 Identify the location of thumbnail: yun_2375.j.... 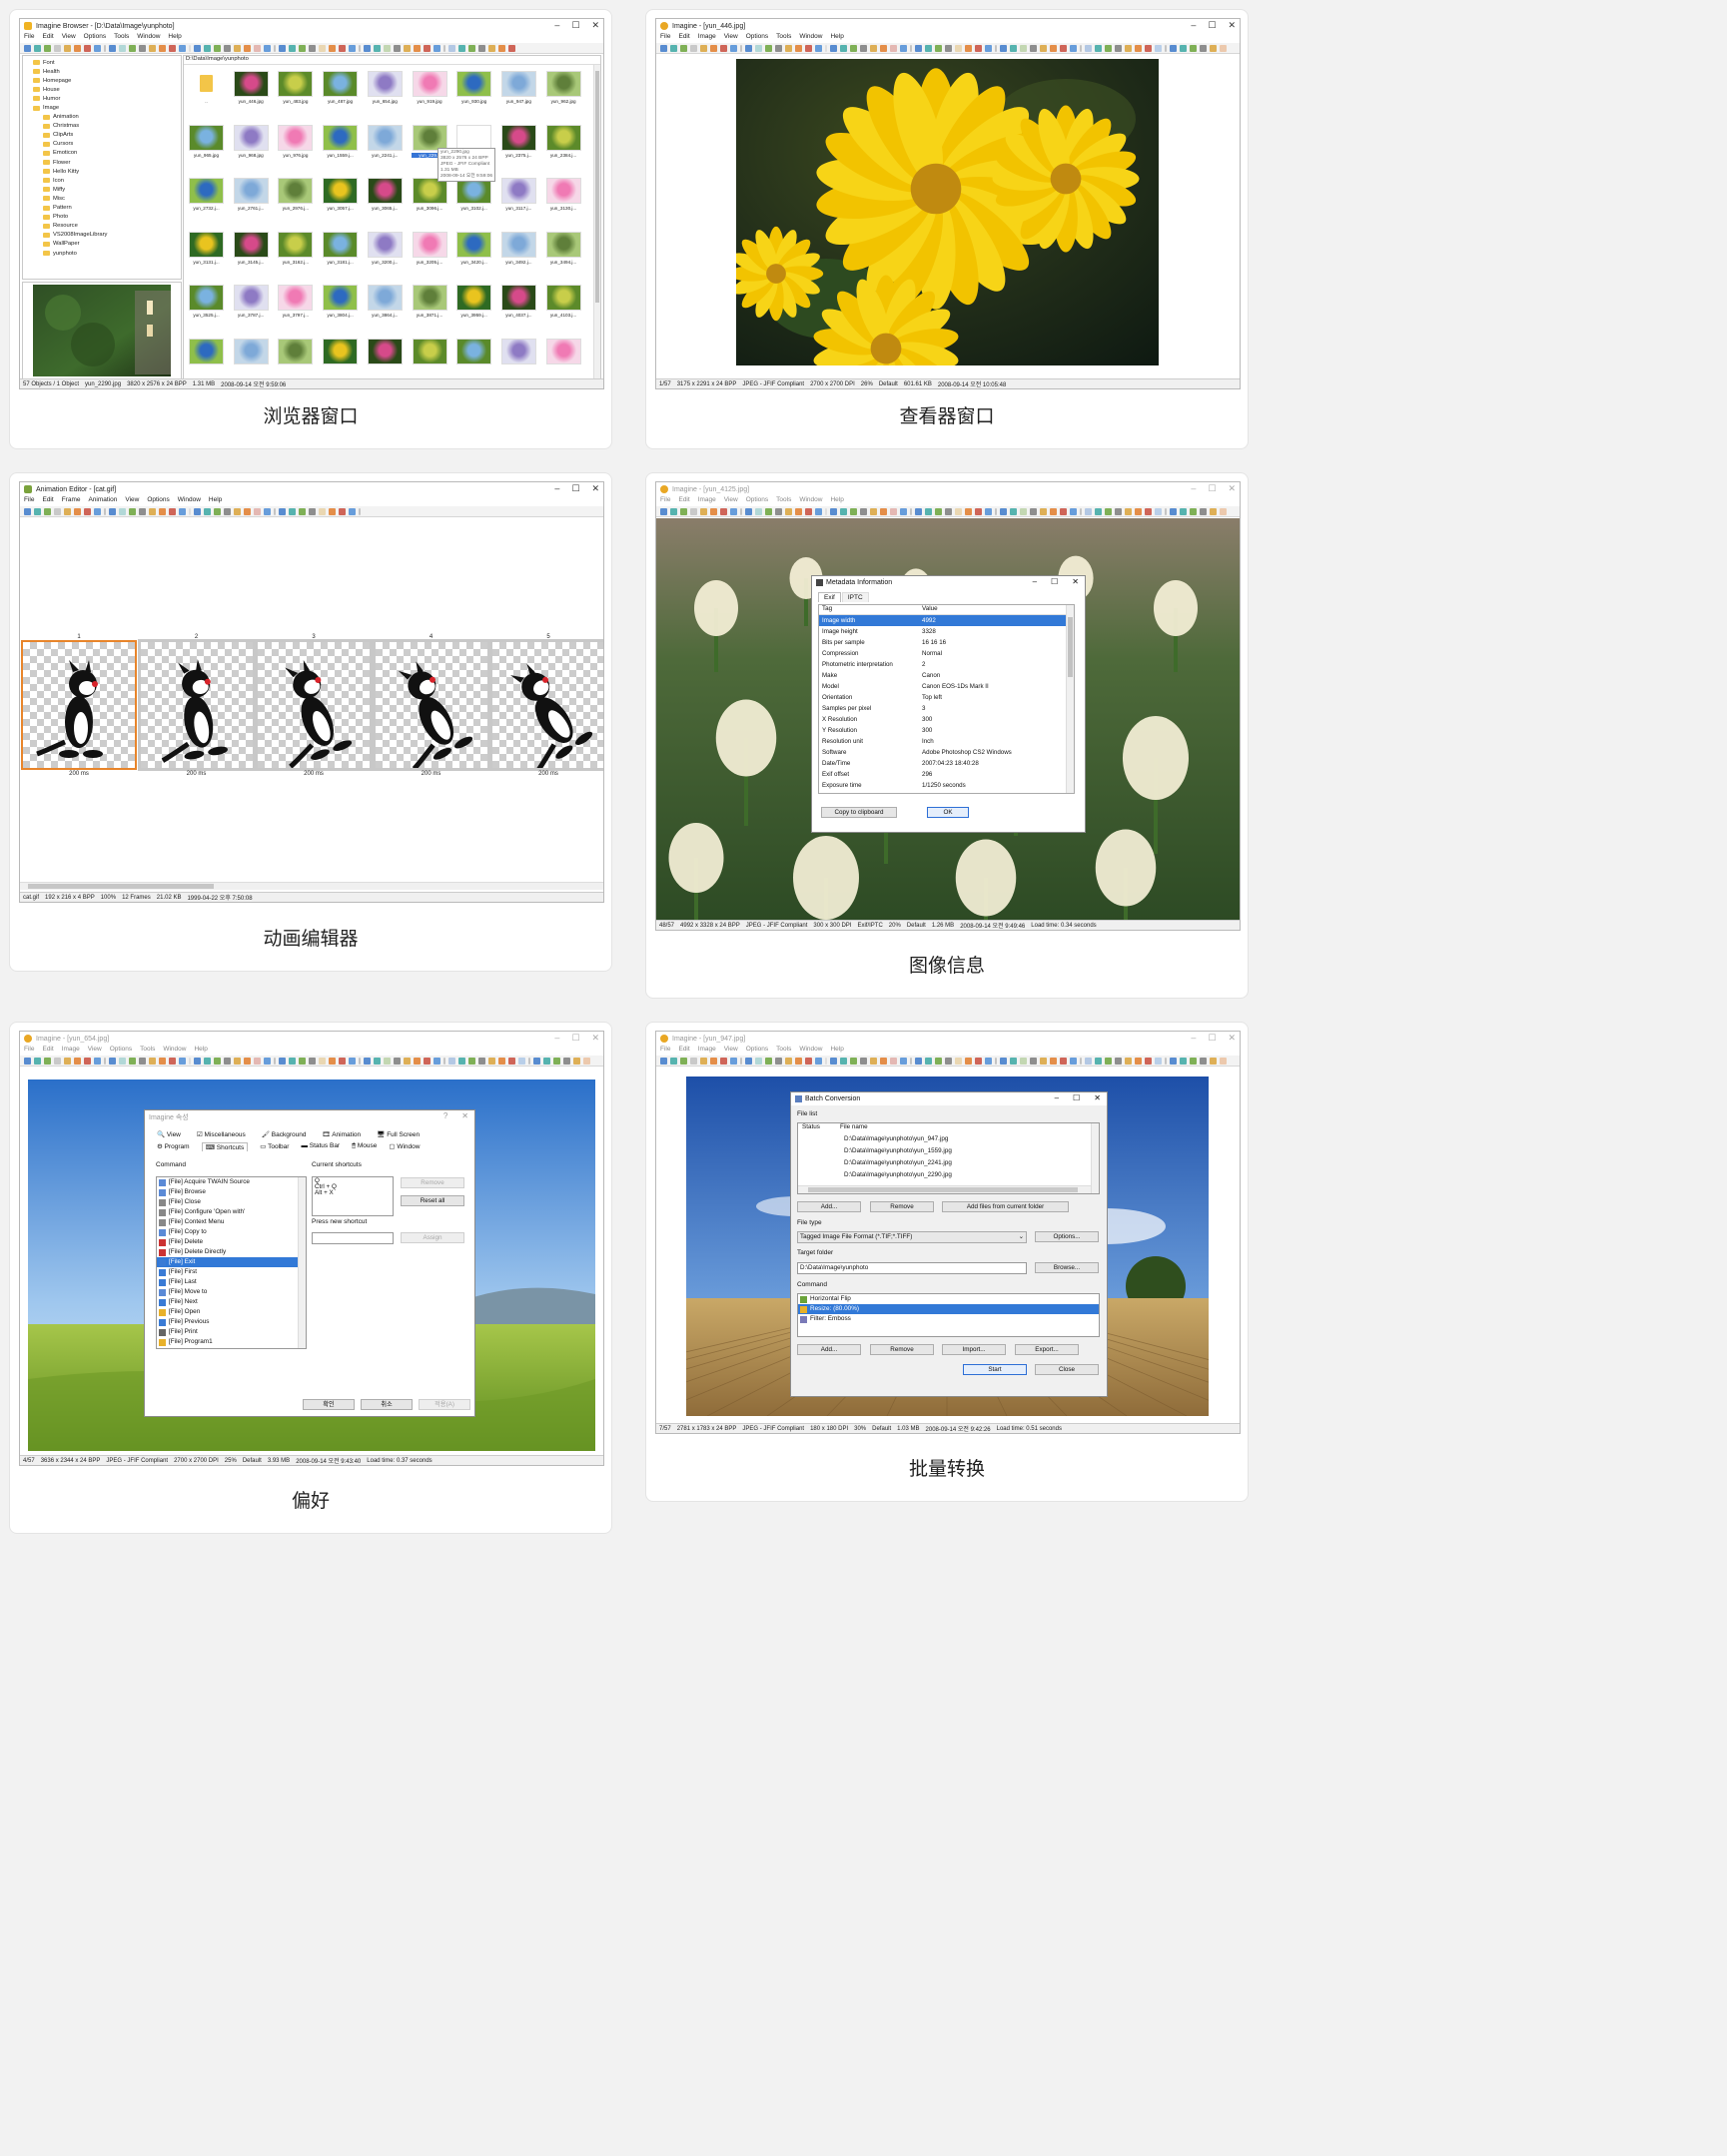
(518, 142).